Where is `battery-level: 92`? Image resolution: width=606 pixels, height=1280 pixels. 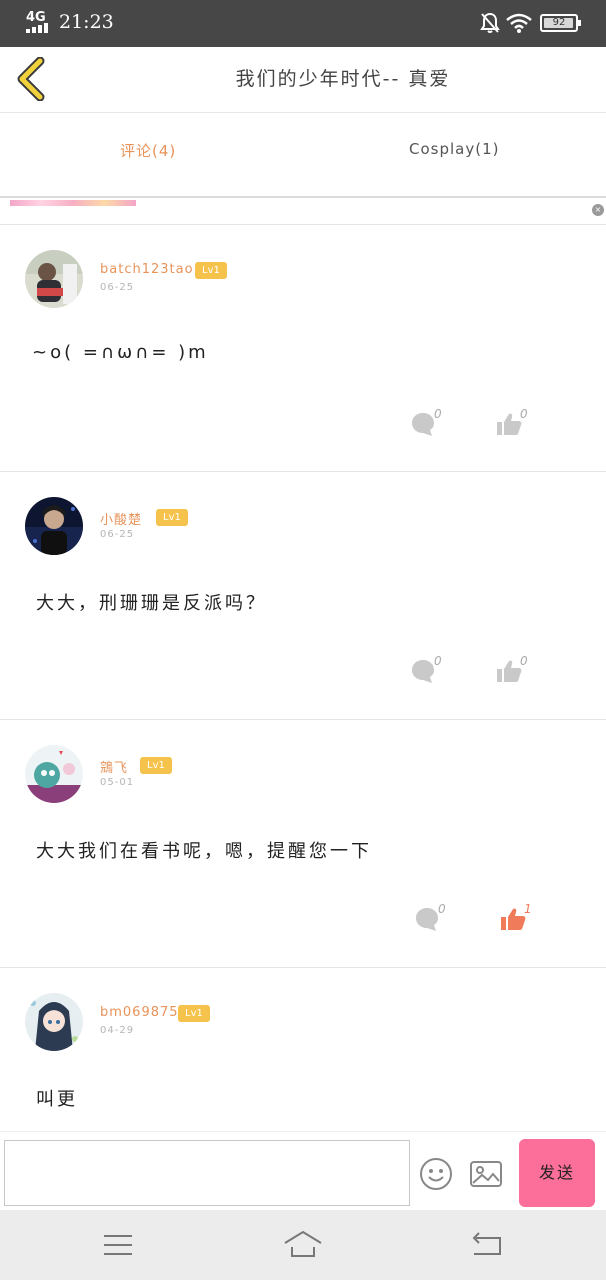 battery-level: 92 is located at coordinates (559, 22).